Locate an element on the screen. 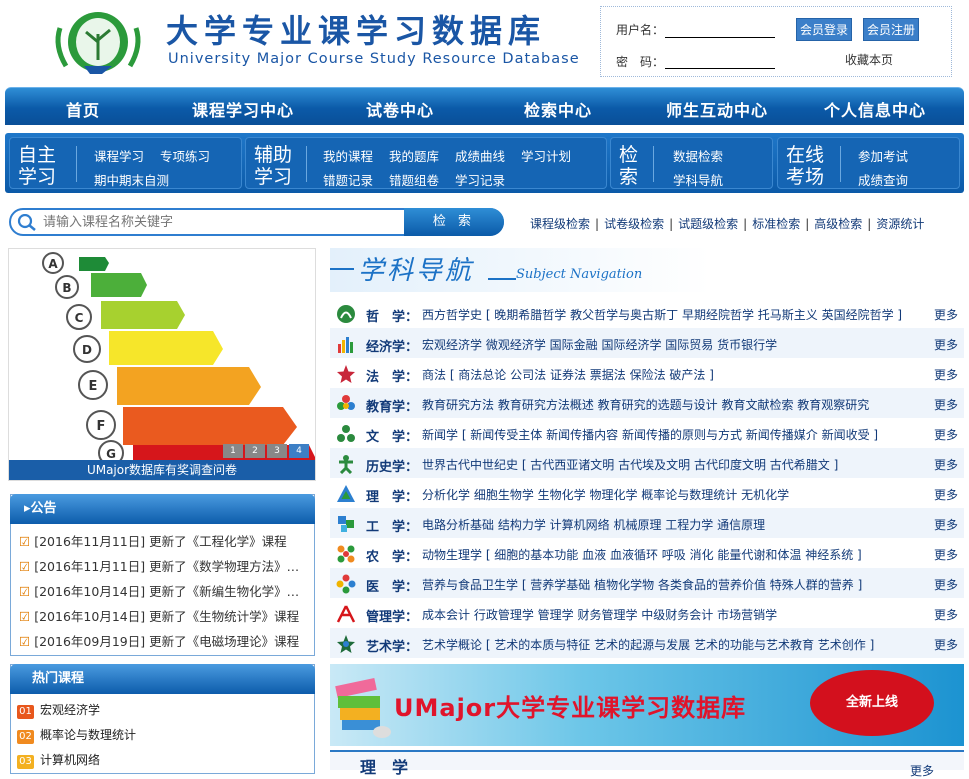 Image resolution: width=969 pixels, height=779 pixels. subject-name: 艺术学： is located at coordinates (392, 647).